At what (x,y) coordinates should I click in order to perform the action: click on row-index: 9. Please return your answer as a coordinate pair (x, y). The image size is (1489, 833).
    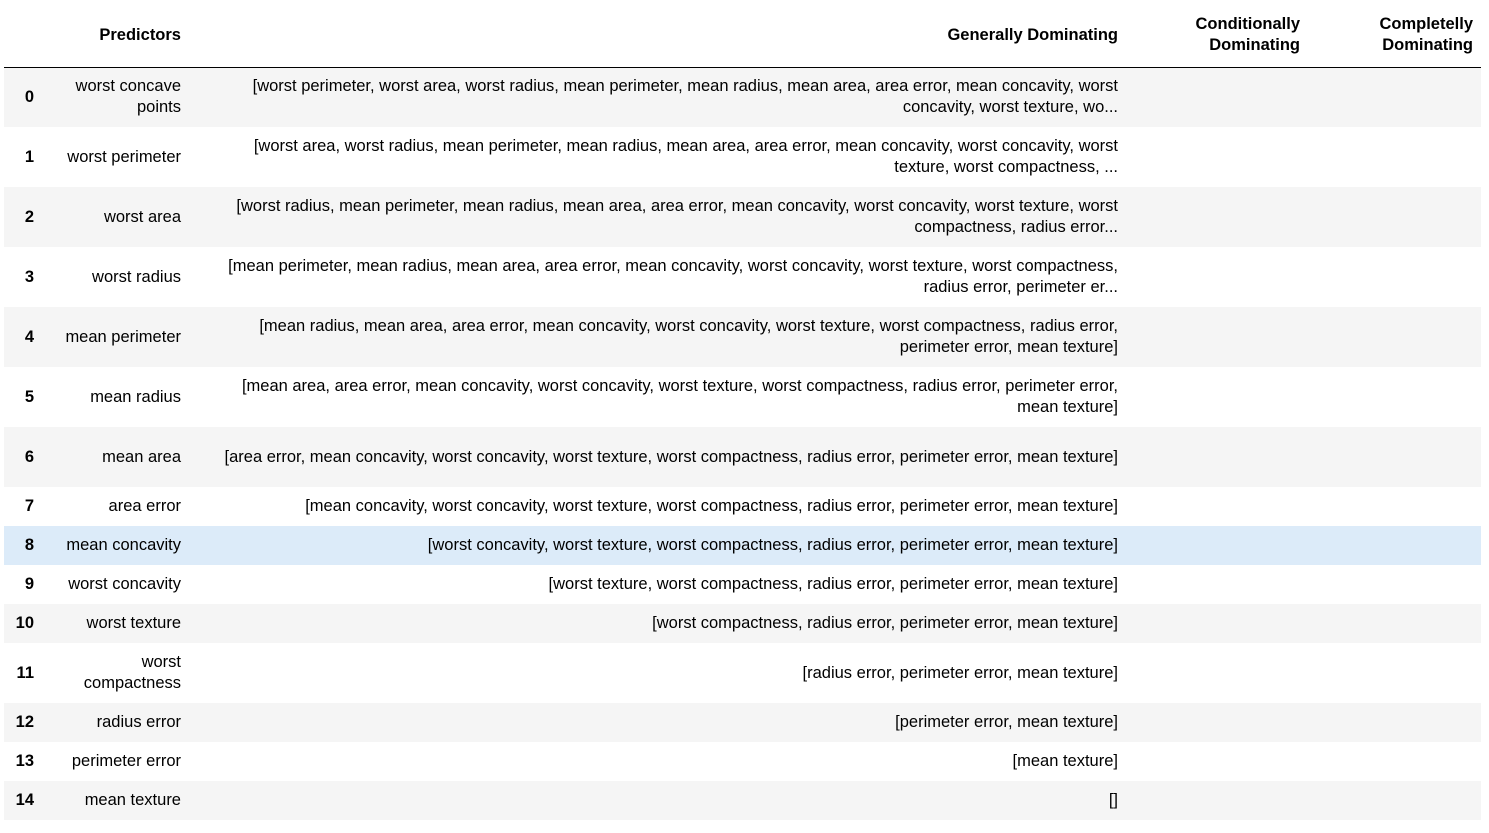
    Looking at the image, I should click on (29, 584).